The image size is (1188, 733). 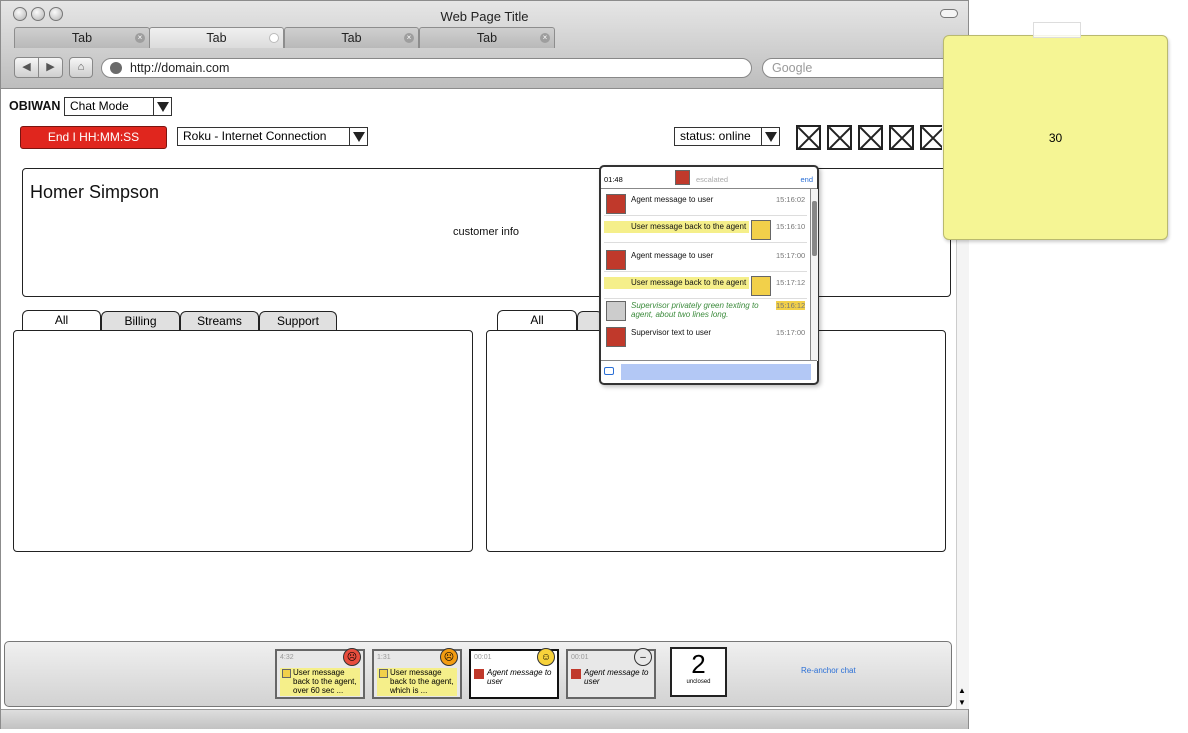 I want to click on chat-header: 01:48 escalated end, so click(x=709, y=178).